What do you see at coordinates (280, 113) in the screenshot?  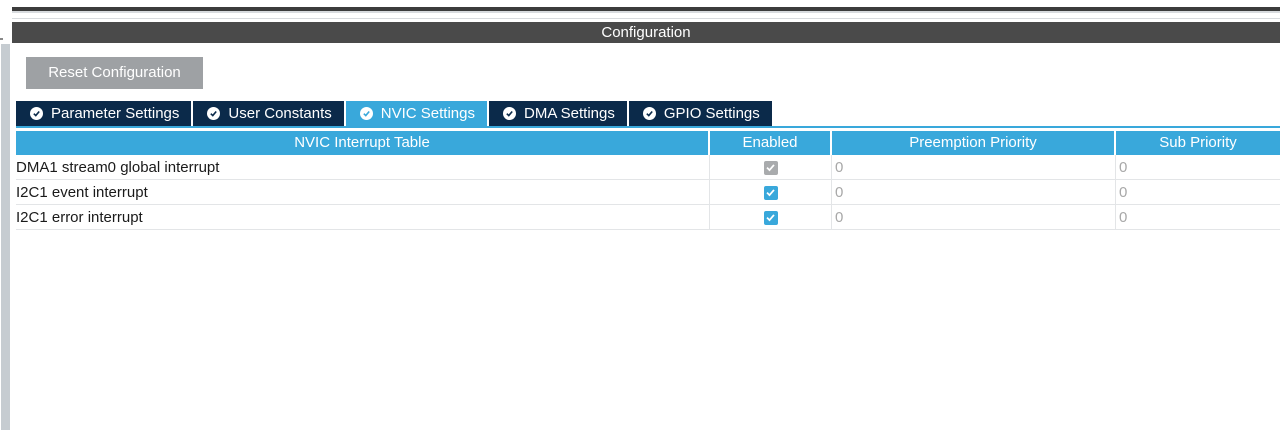 I see `tab-label: User Constants` at bounding box center [280, 113].